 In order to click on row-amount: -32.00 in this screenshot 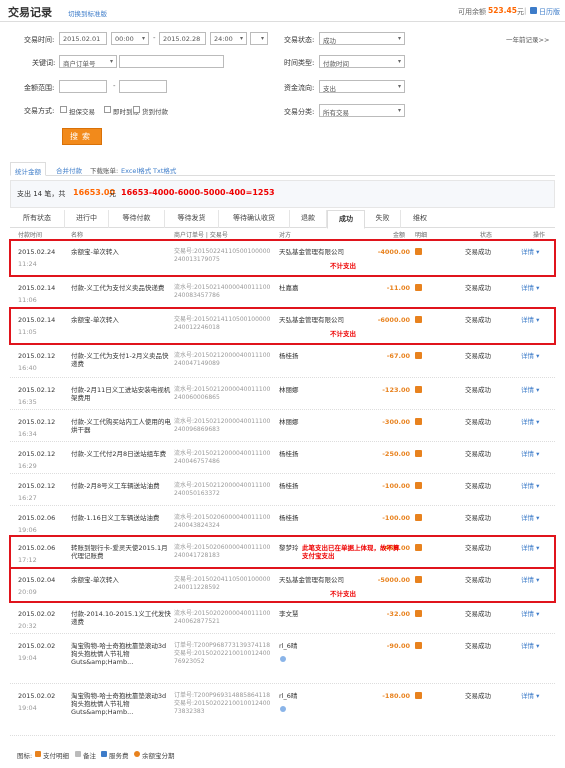, I will do `click(398, 614)`.